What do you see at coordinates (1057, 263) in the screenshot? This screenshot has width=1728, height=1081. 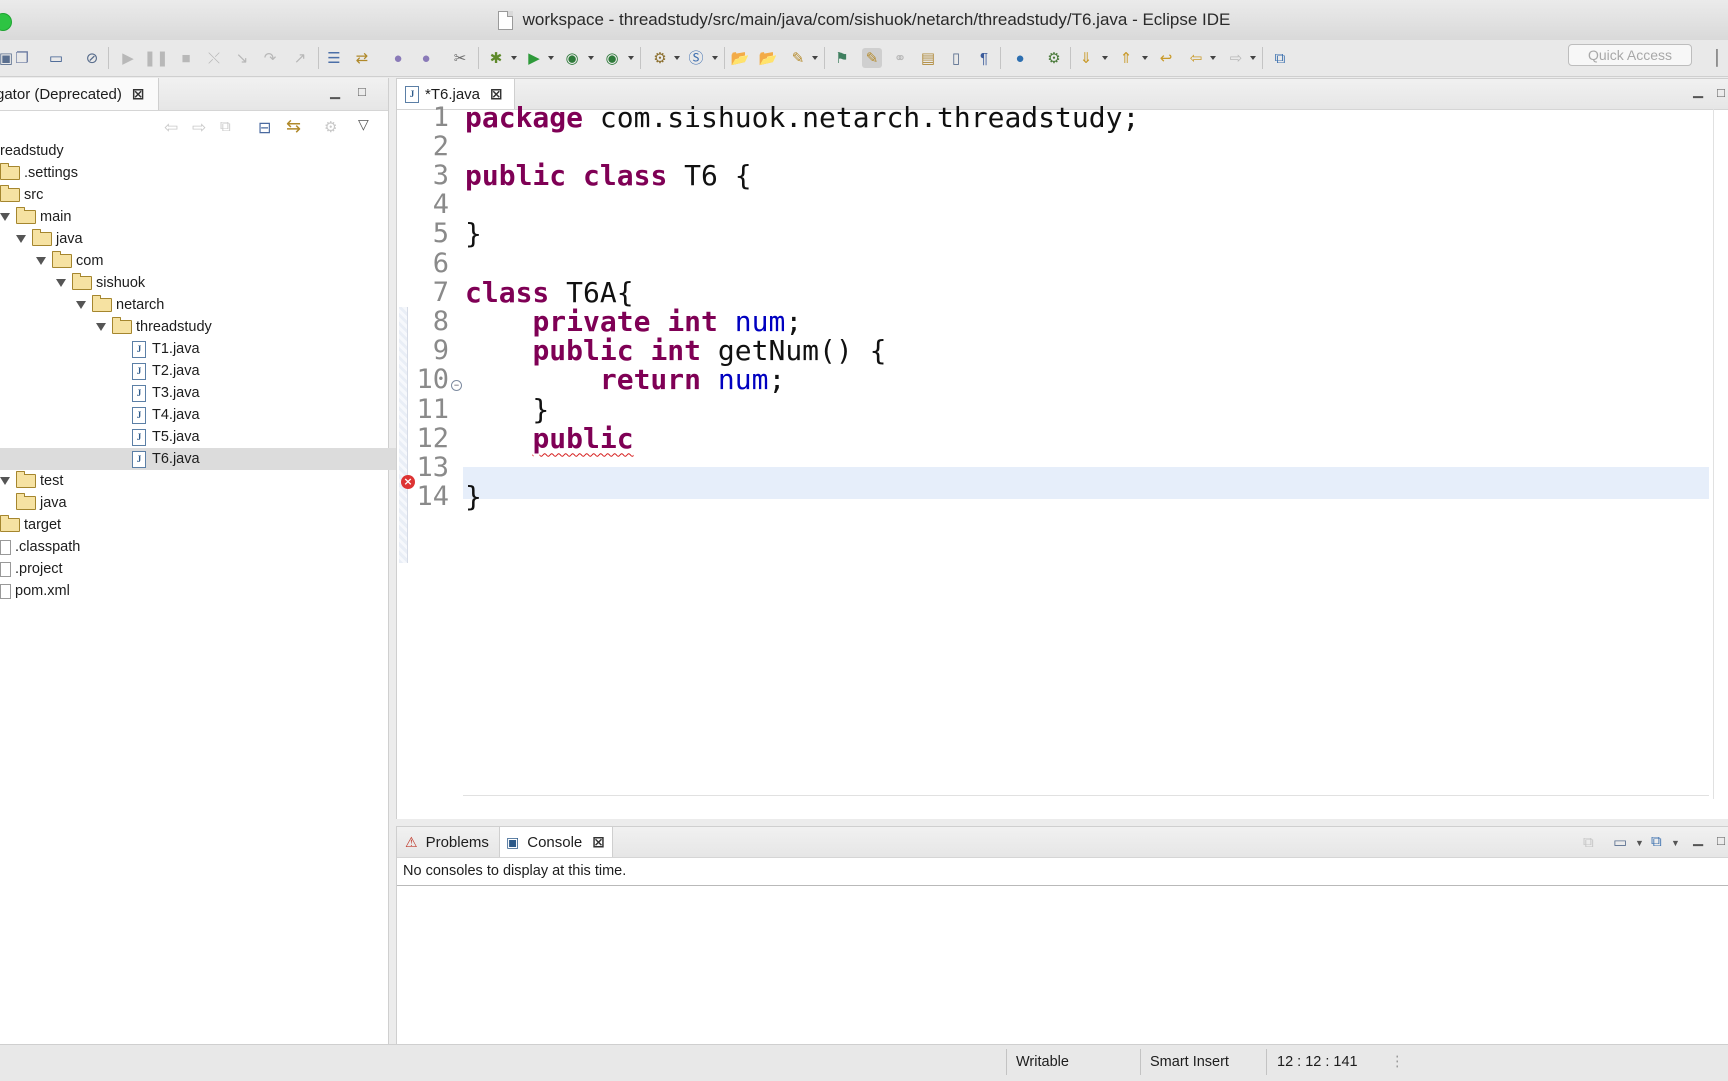 I see `code-line: 6` at bounding box center [1057, 263].